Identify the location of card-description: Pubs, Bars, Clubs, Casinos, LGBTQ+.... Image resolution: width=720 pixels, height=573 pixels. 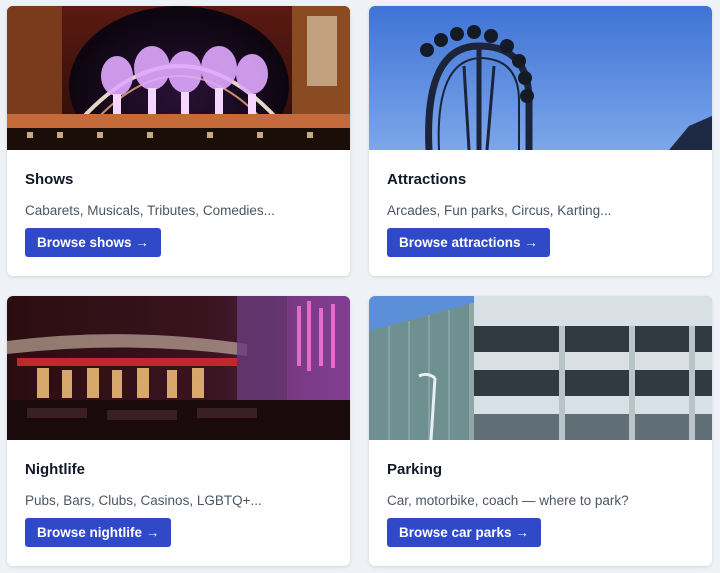
(143, 500).